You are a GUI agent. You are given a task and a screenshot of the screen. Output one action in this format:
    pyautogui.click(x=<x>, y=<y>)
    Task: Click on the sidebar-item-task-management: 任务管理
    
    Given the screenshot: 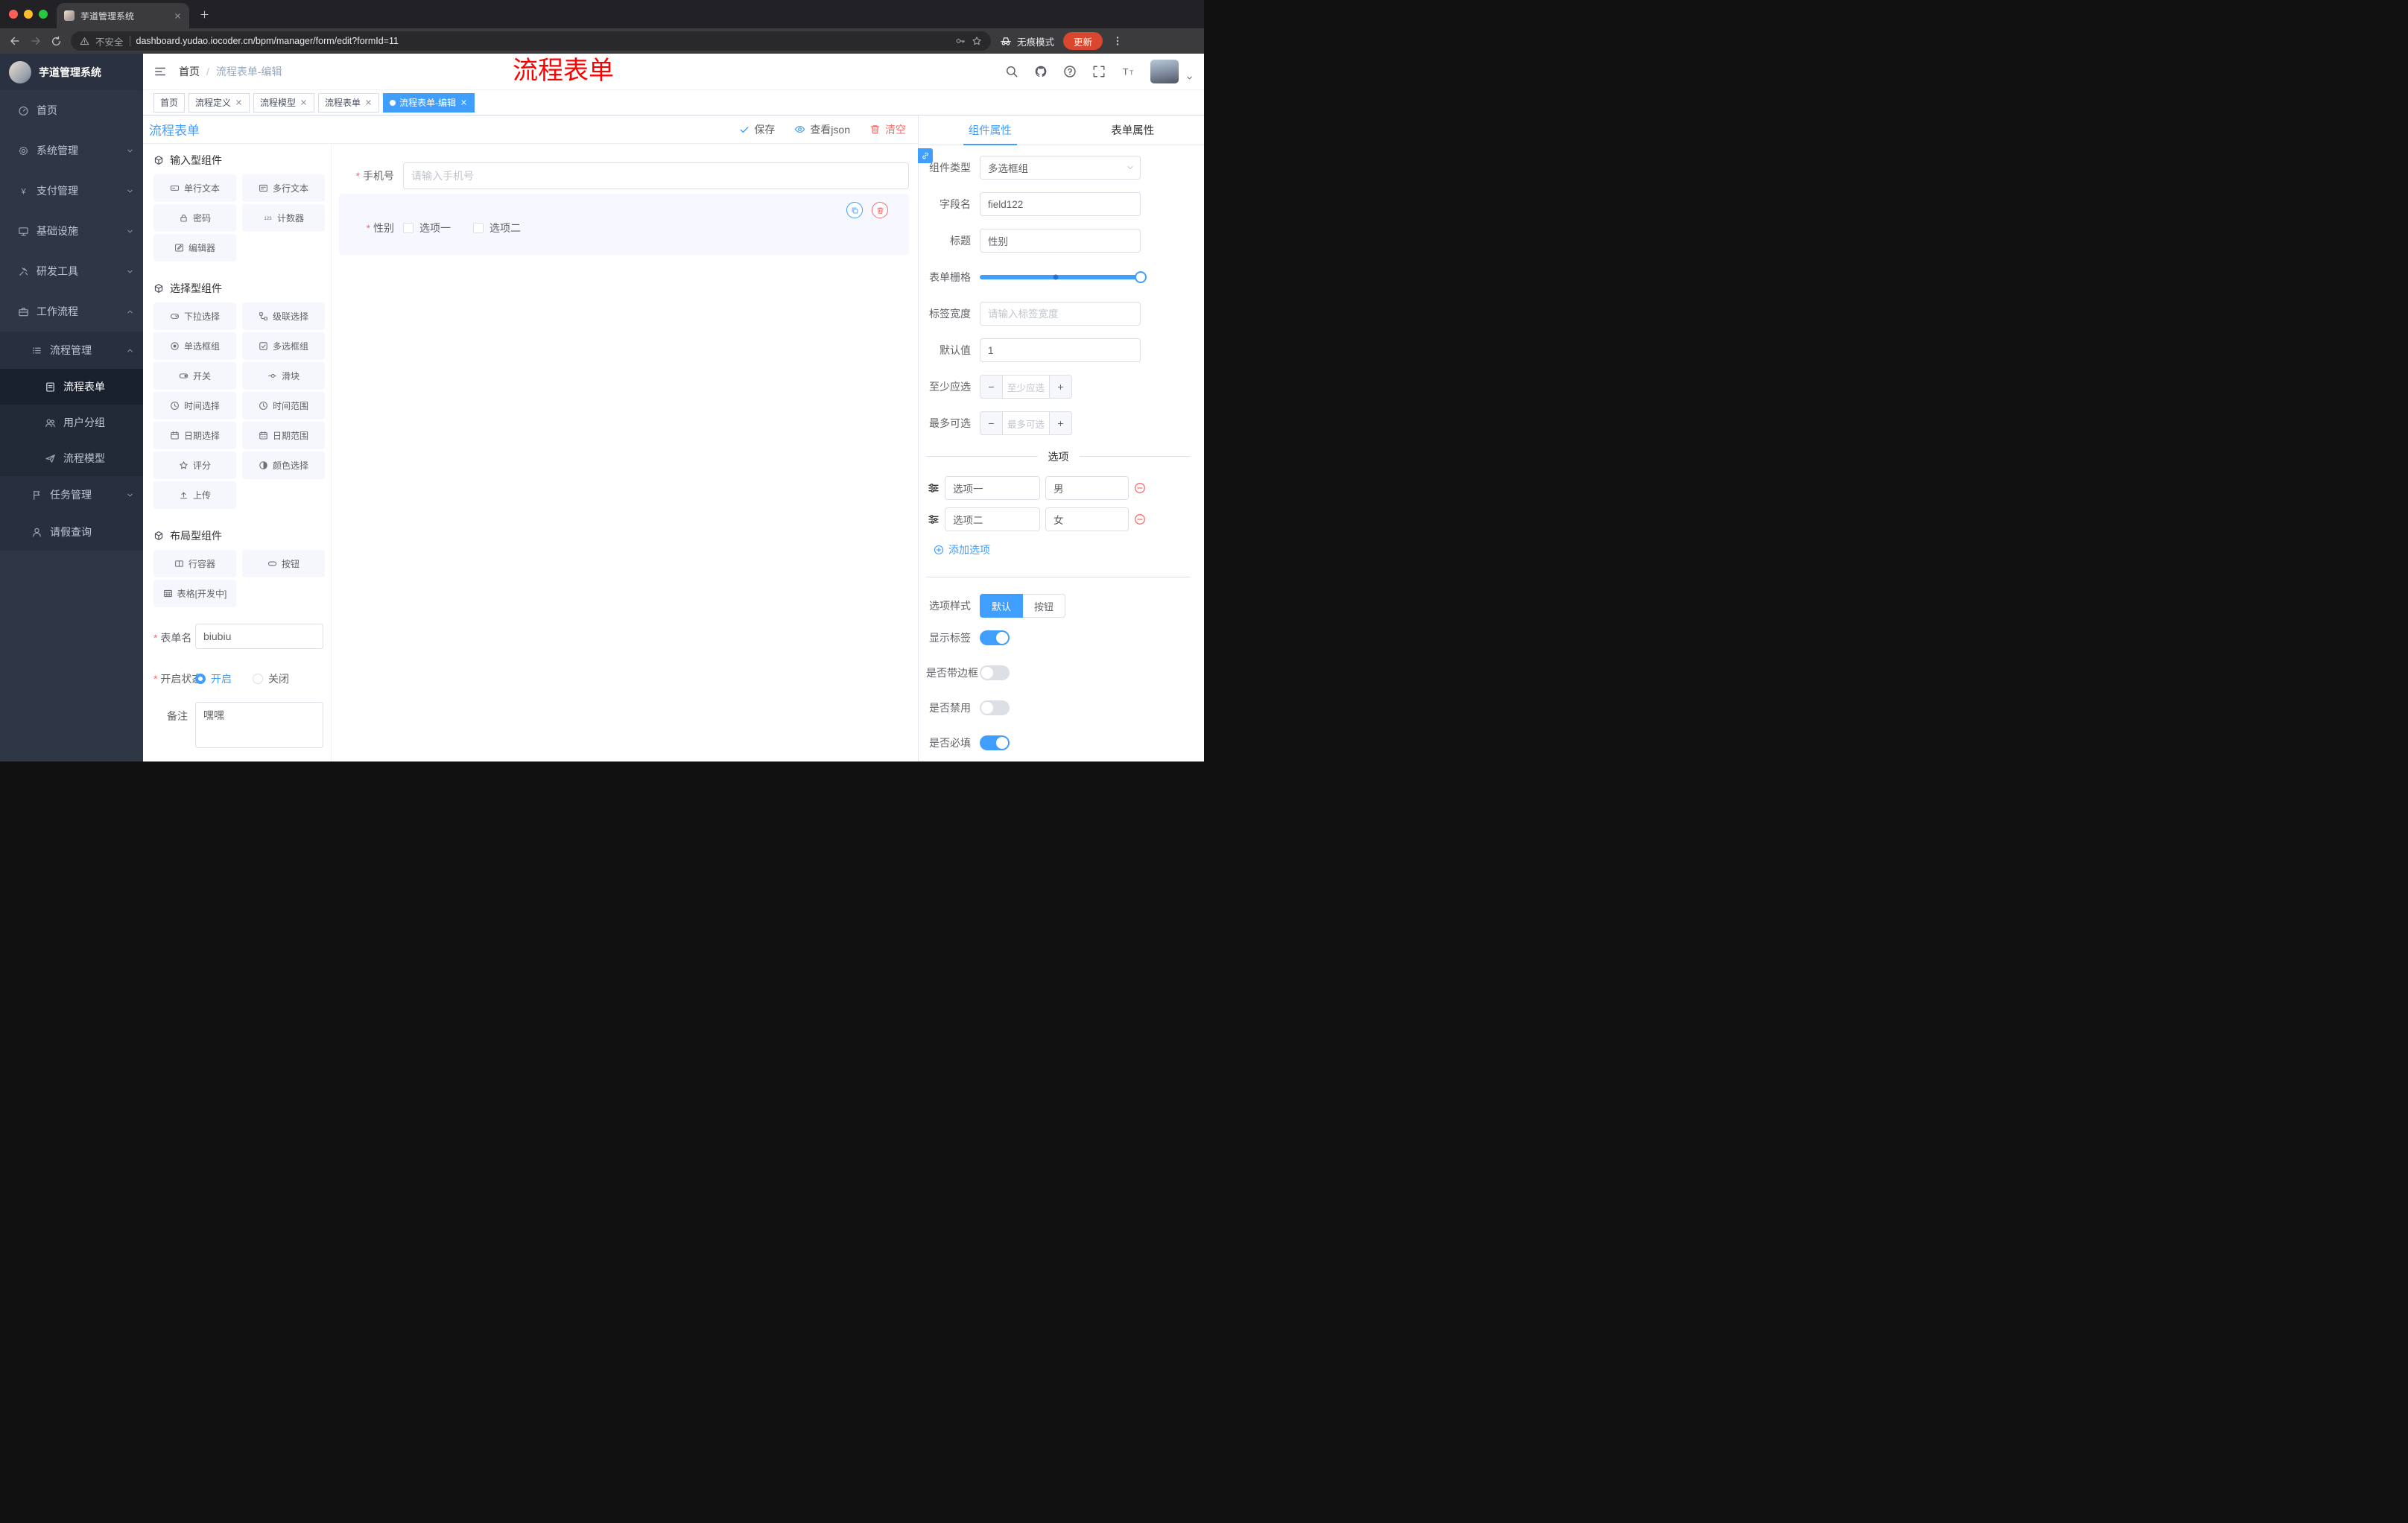 What is the action you would take?
    pyautogui.click(x=71, y=495)
    